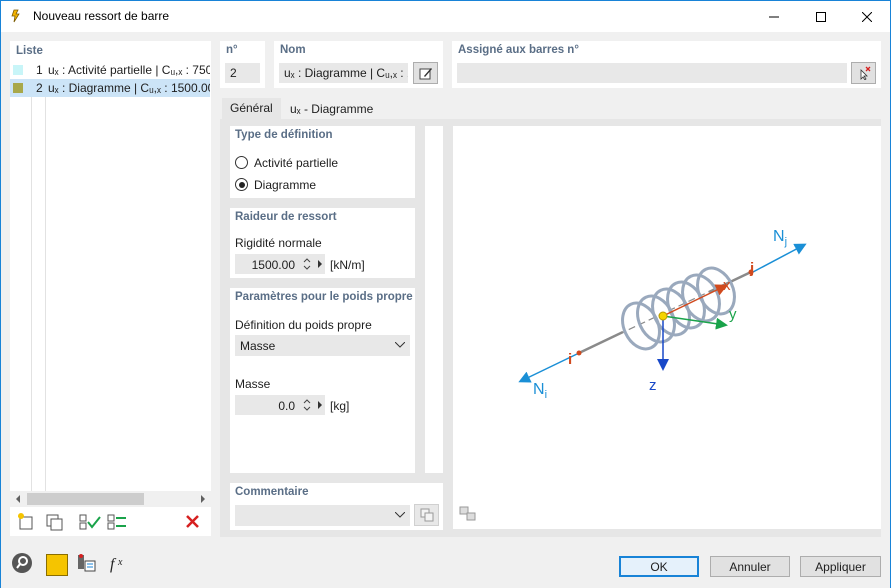 This screenshot has width=891, height=588. I want to click on display-properties-button, so click(86, 563).